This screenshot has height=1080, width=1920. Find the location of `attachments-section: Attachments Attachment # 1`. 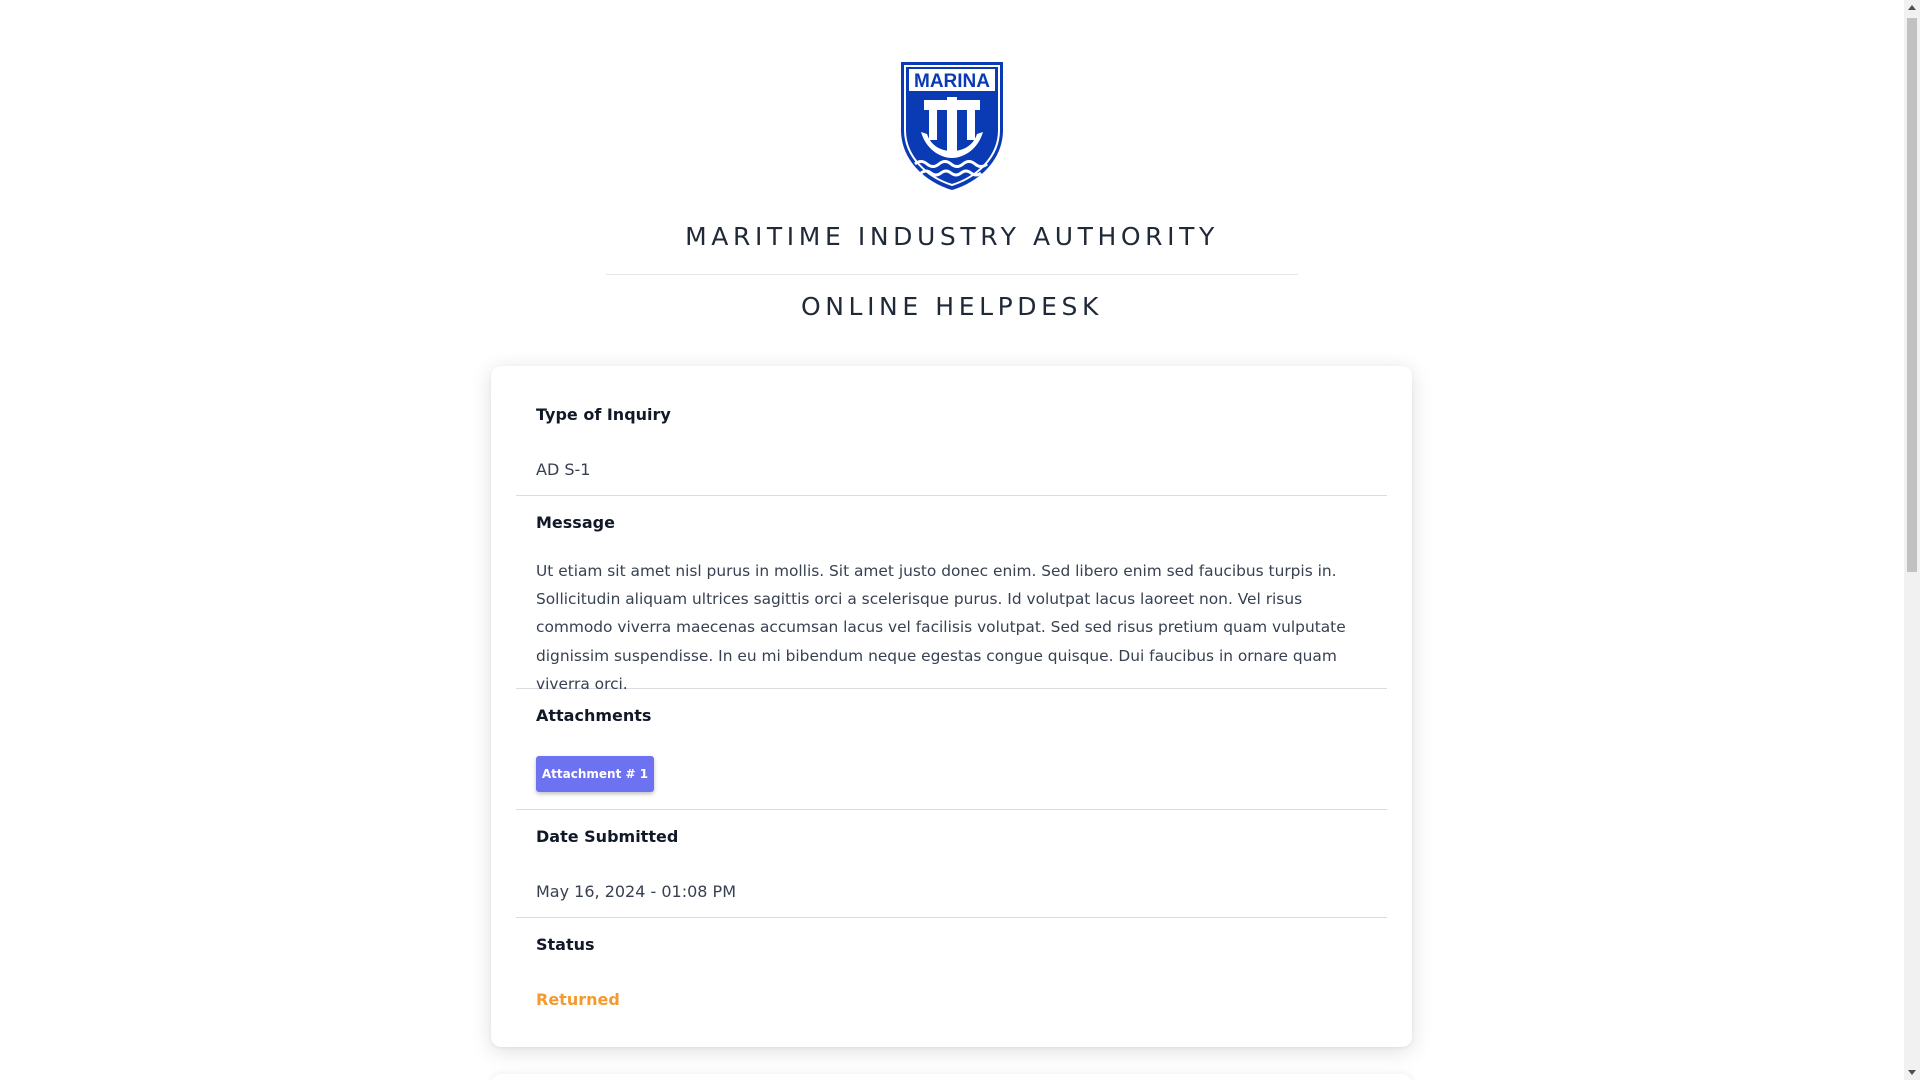

attachments-section: Attachments Attachment # 1 is located at coordinates (951, 749).